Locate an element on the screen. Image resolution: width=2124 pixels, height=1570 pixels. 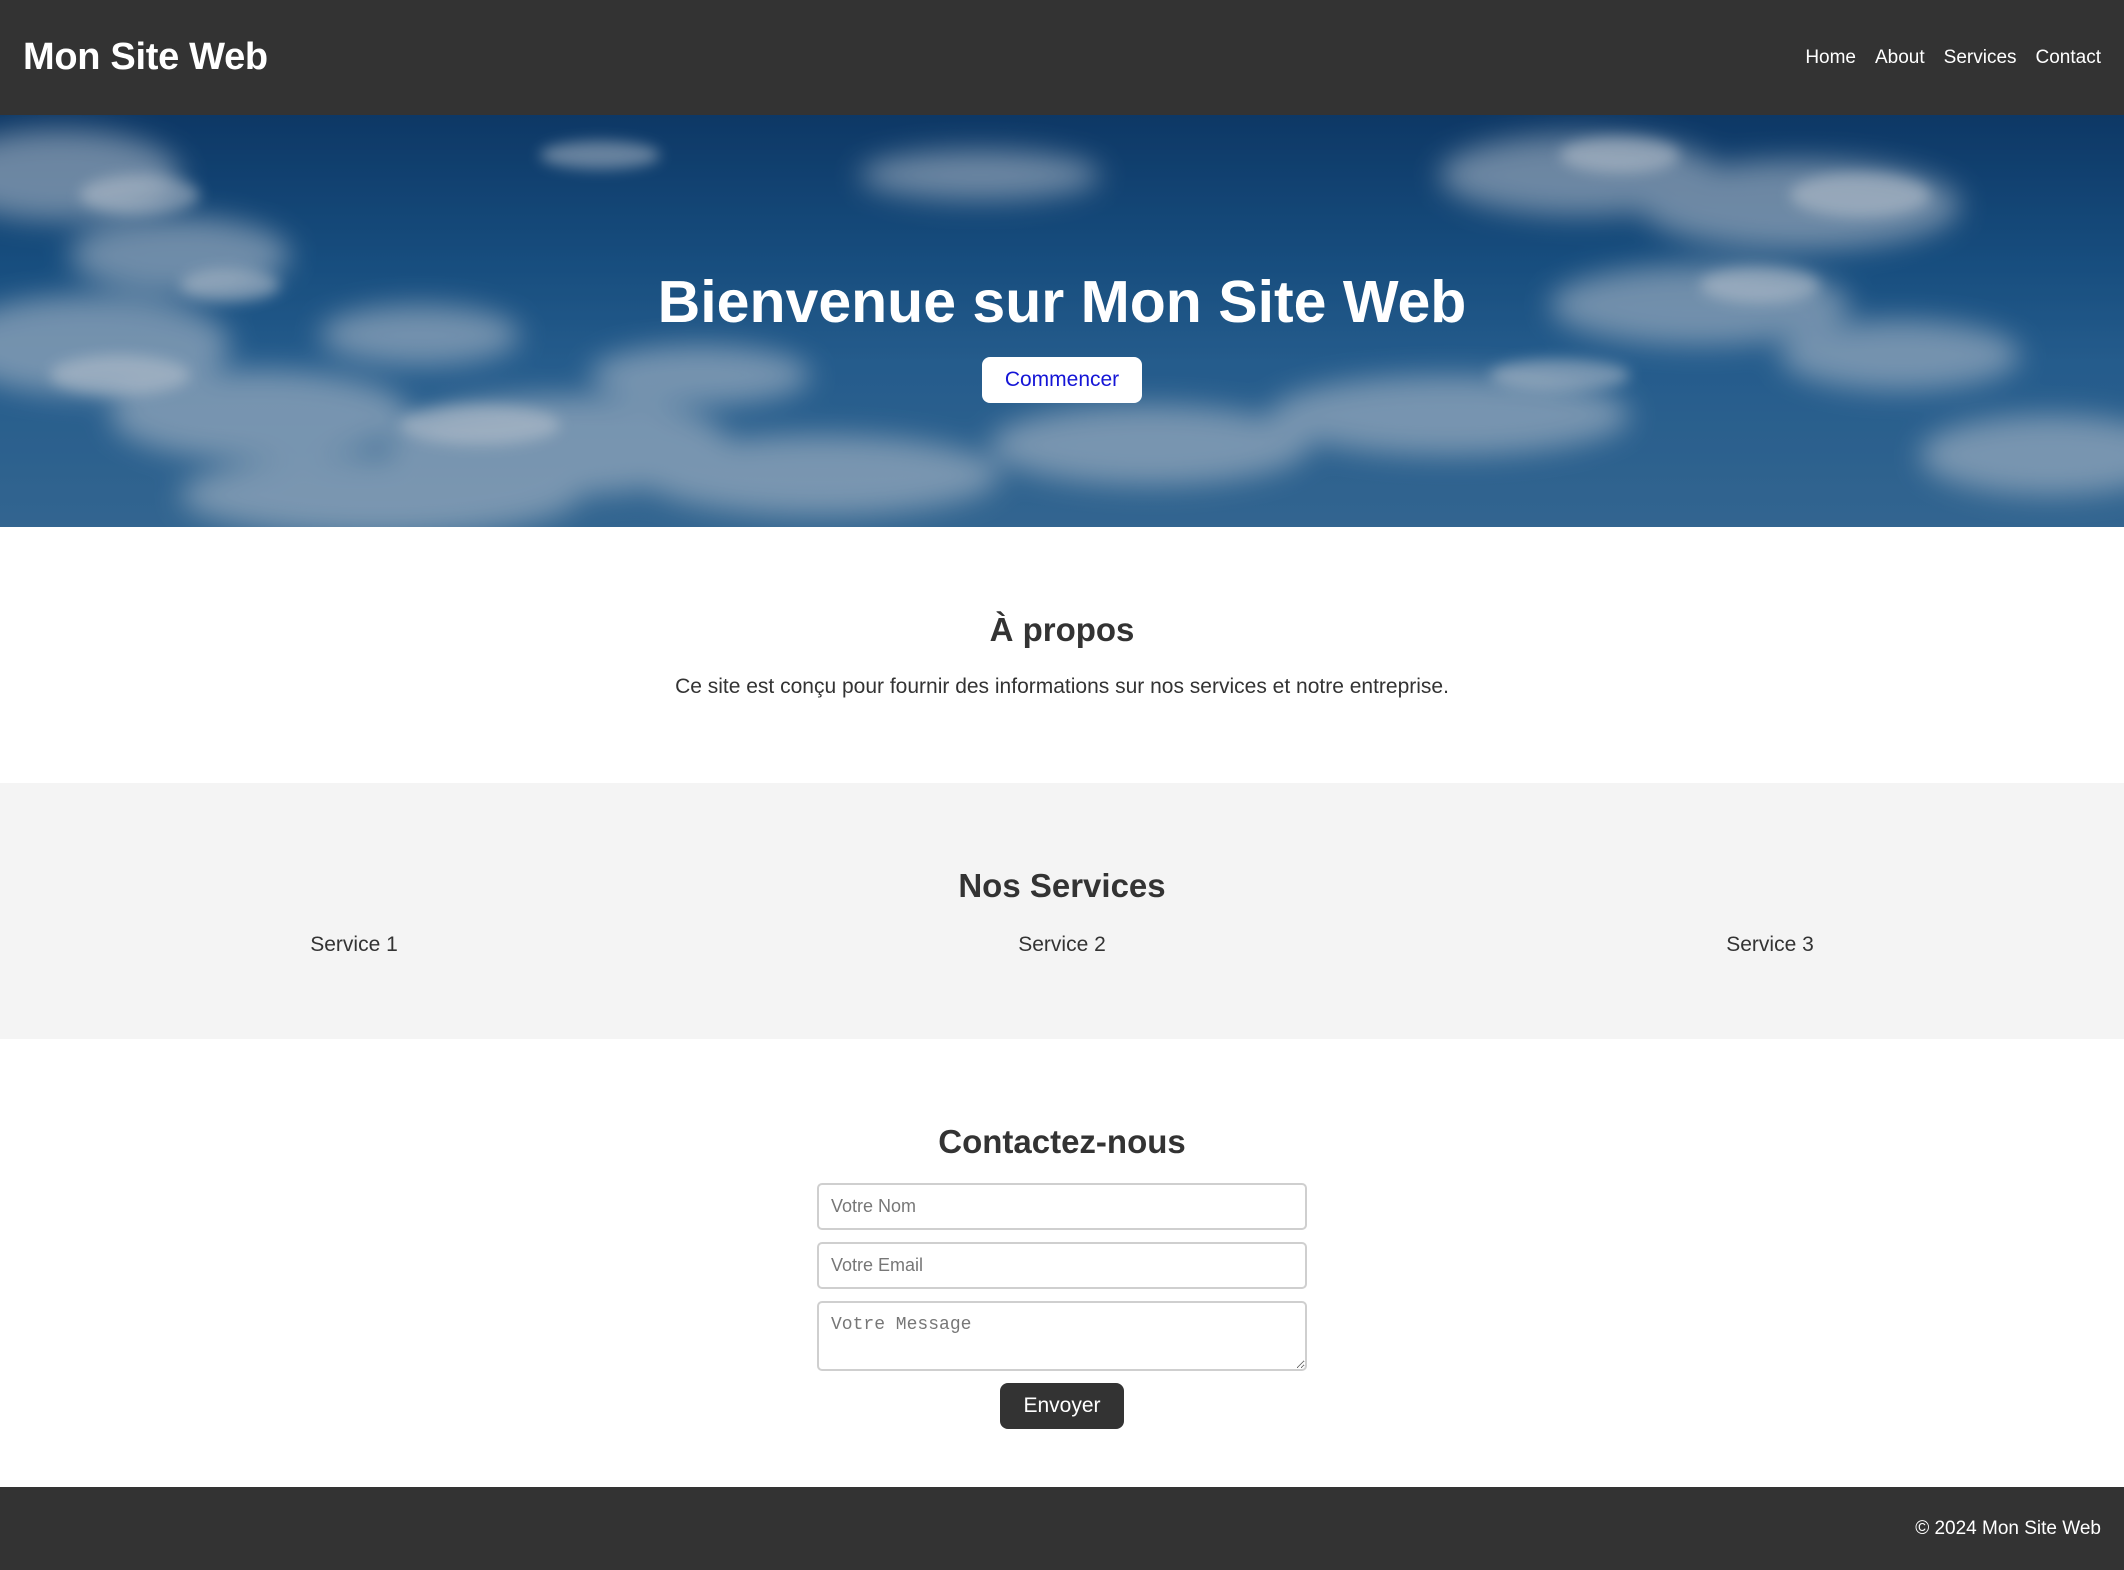
services-title: Nos Services is located at coordinates (1062, 885).